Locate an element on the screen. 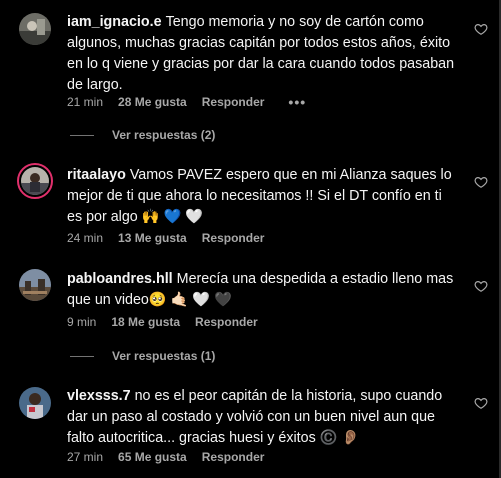 This screenshot has width=501, height=478. comment-time: 21 min is located at coordinates (85, 102).